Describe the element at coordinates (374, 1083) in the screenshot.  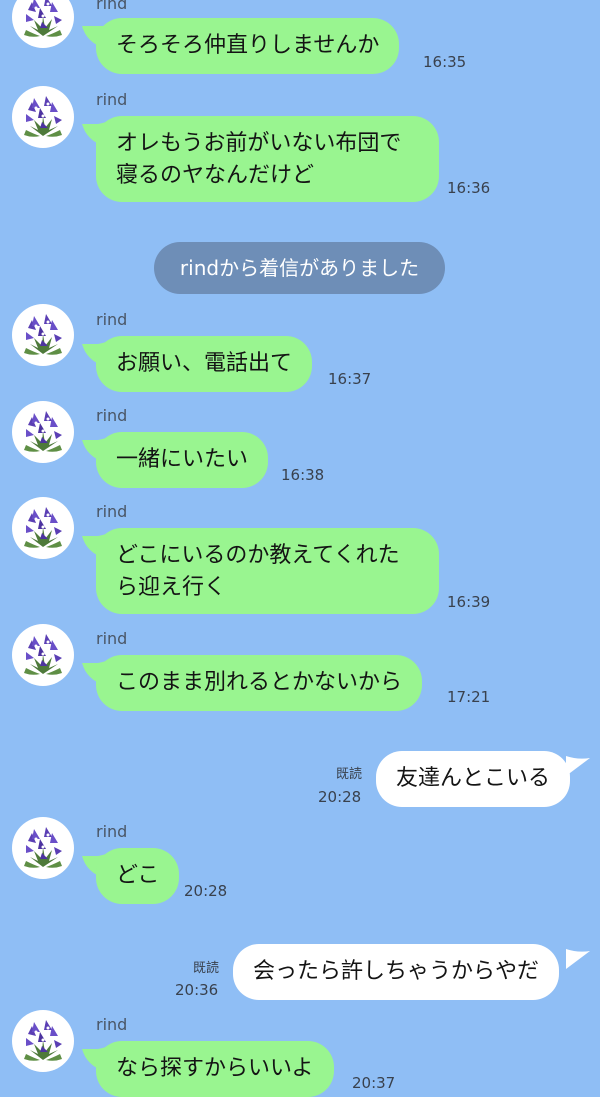
I see `message-time: 20:37` at that location.